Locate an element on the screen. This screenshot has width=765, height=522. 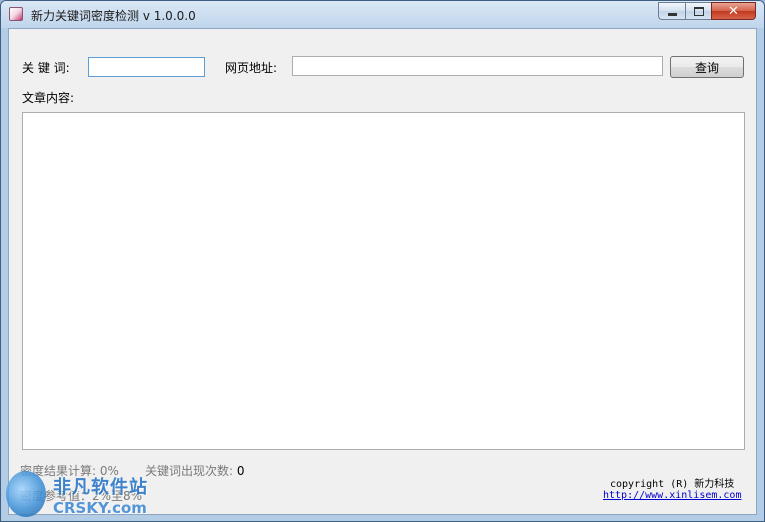
close-button: ✕ is located at coordinates (733, 11).